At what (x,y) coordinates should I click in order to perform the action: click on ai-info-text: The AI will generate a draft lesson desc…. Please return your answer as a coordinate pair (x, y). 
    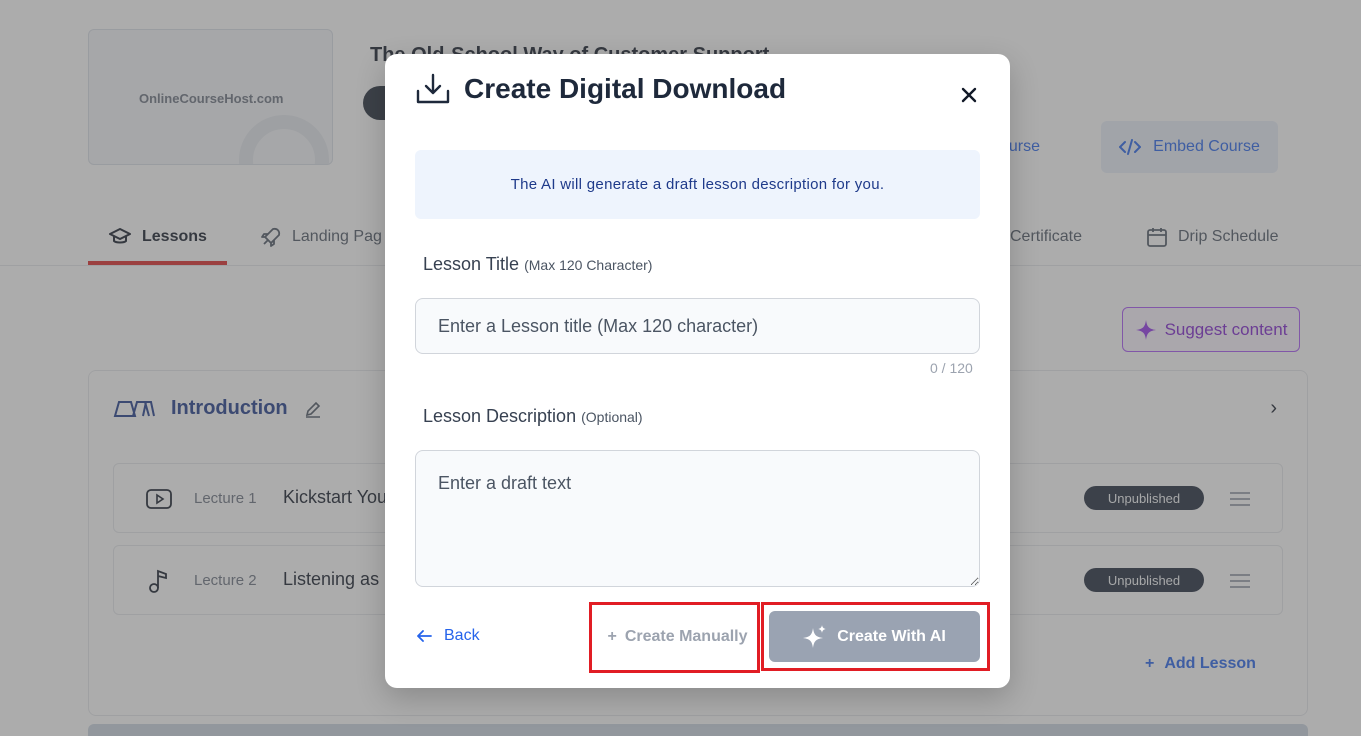
    Looking at the image, I should click on (697, 184).